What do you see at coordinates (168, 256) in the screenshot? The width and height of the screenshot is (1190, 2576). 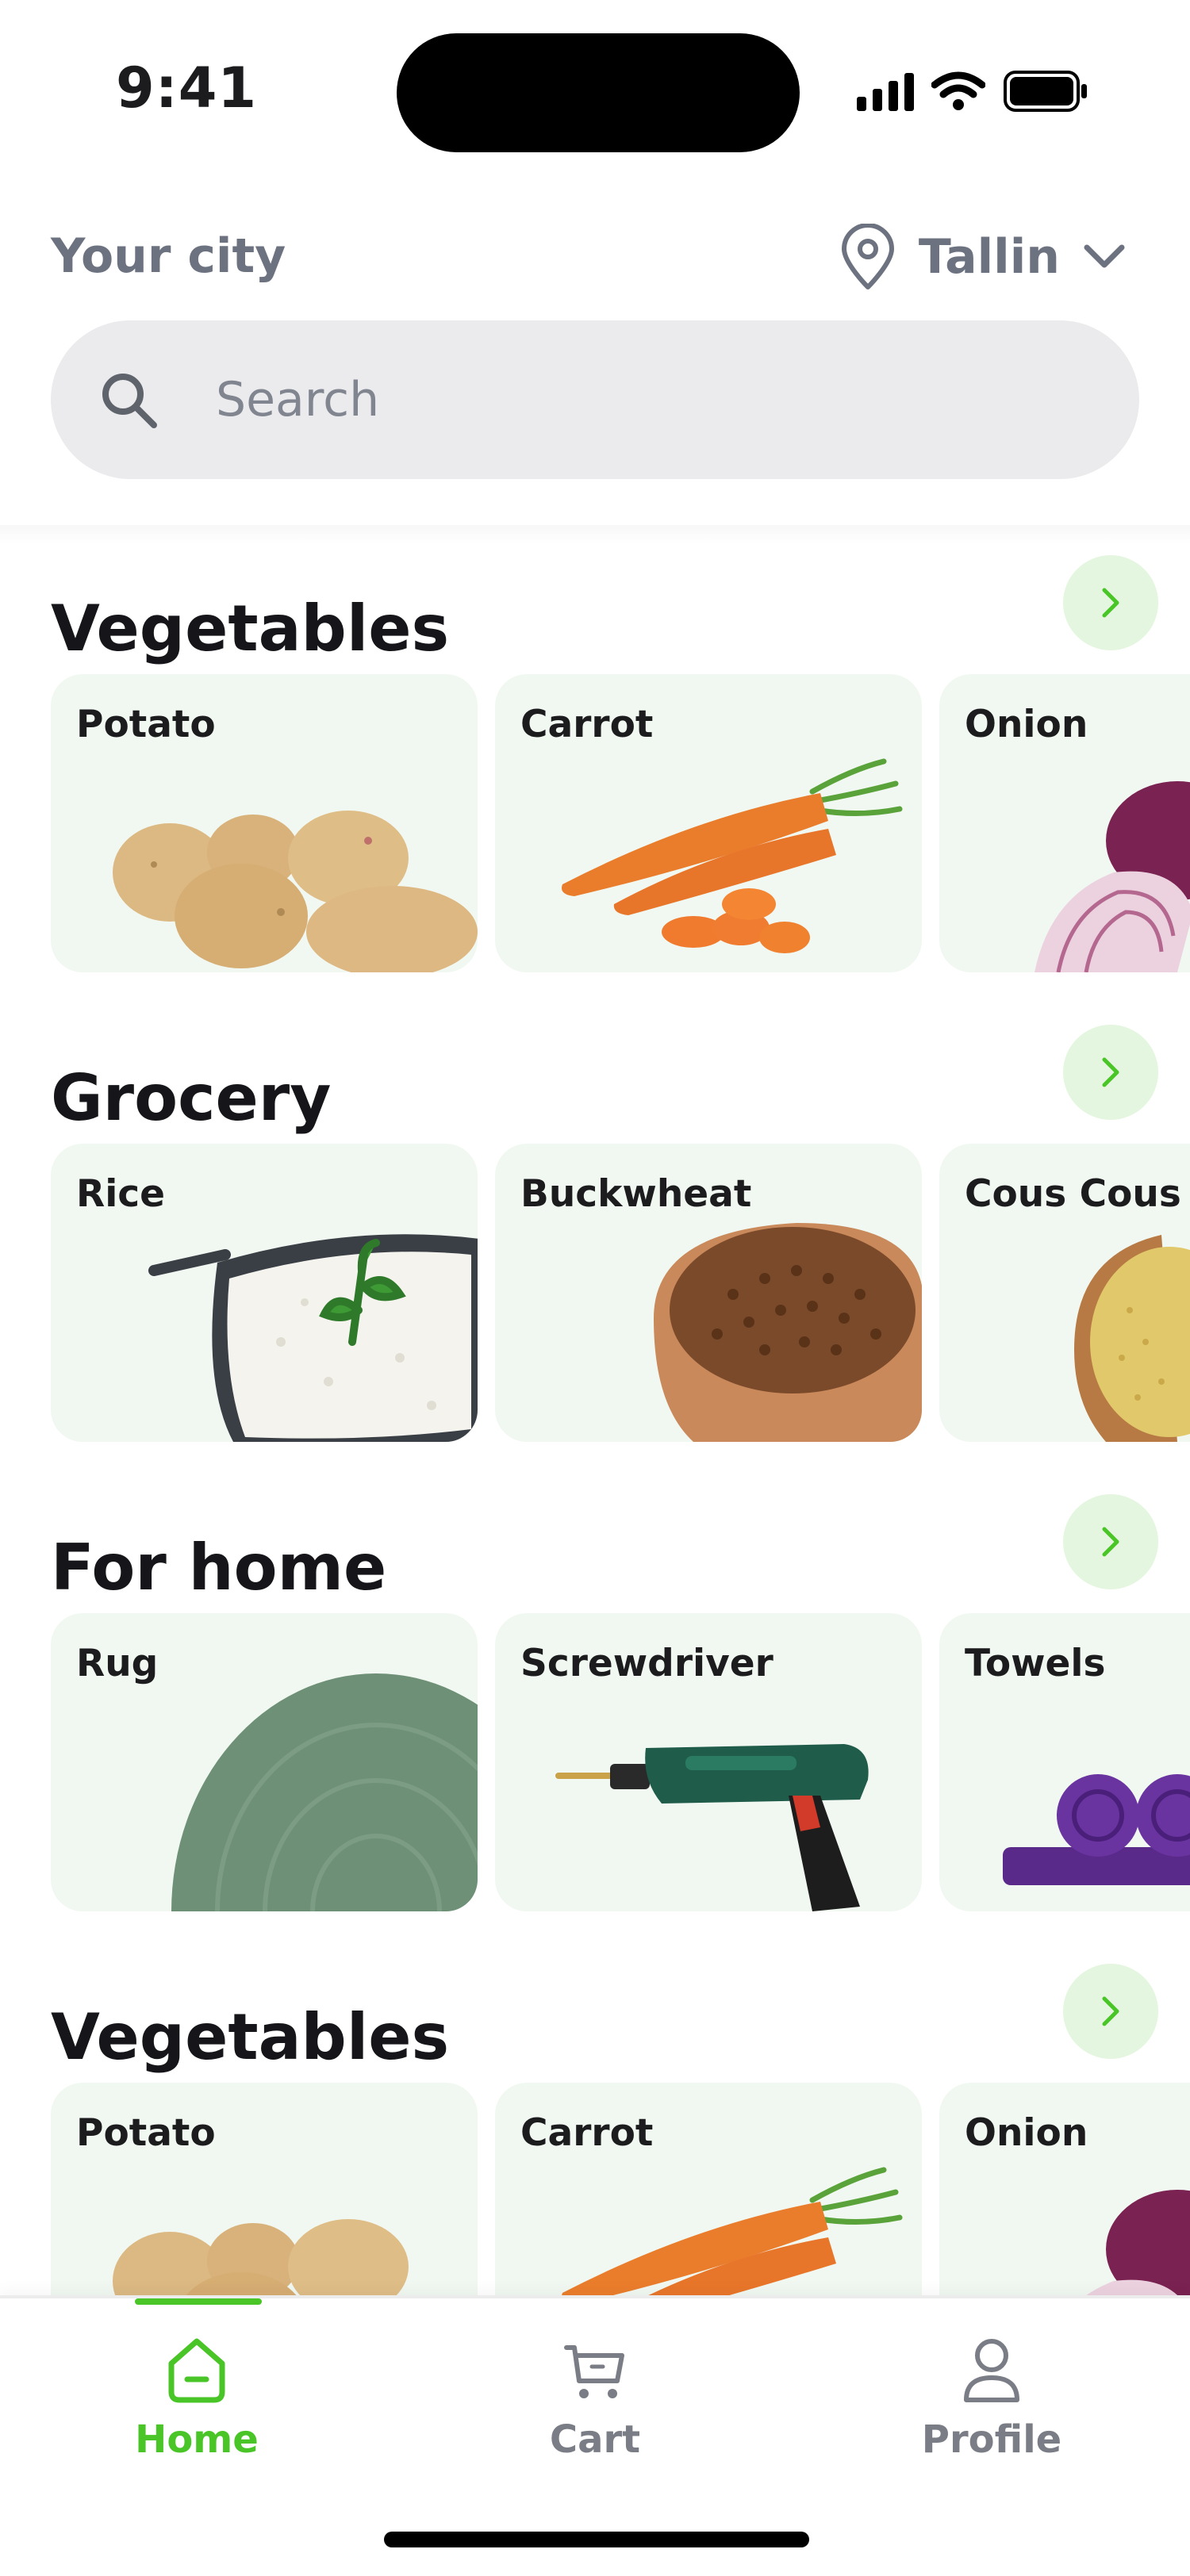 I see `city-label: Your city` at bounding box center [168, 256].